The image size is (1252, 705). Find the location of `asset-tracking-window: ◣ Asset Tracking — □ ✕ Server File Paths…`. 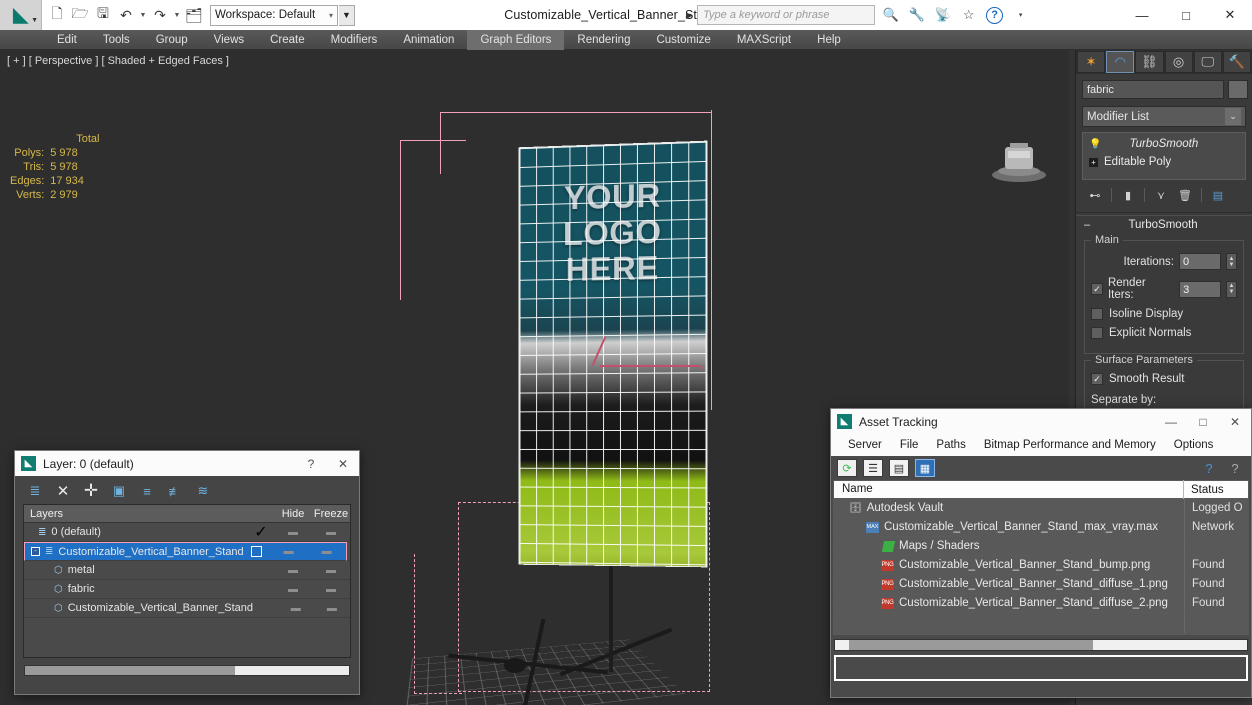

asset-tracking-window: ◣ Asset Tracking — □ ✕ Server File Paths… is located at coordinates (1041, 553).